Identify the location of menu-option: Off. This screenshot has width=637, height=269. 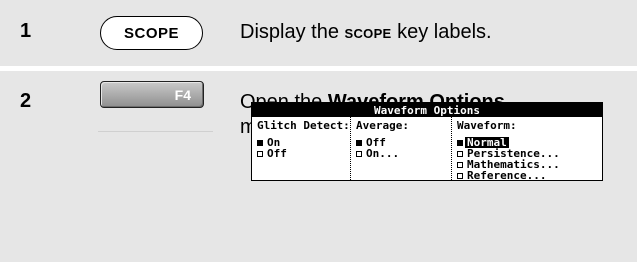
(272, 153).